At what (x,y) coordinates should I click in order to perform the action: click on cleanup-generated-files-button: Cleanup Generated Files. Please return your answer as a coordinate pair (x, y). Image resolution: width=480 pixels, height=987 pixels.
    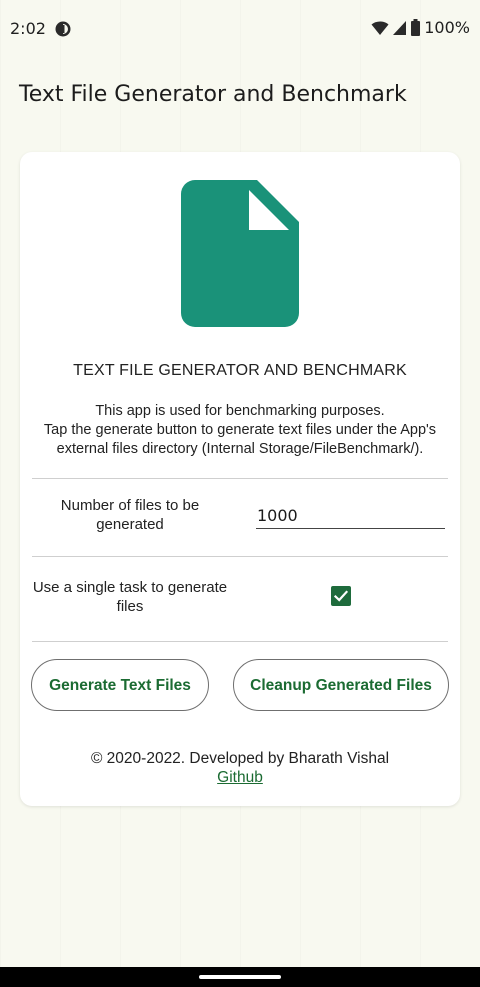
    Looking at the image, I should click on (341, 685).